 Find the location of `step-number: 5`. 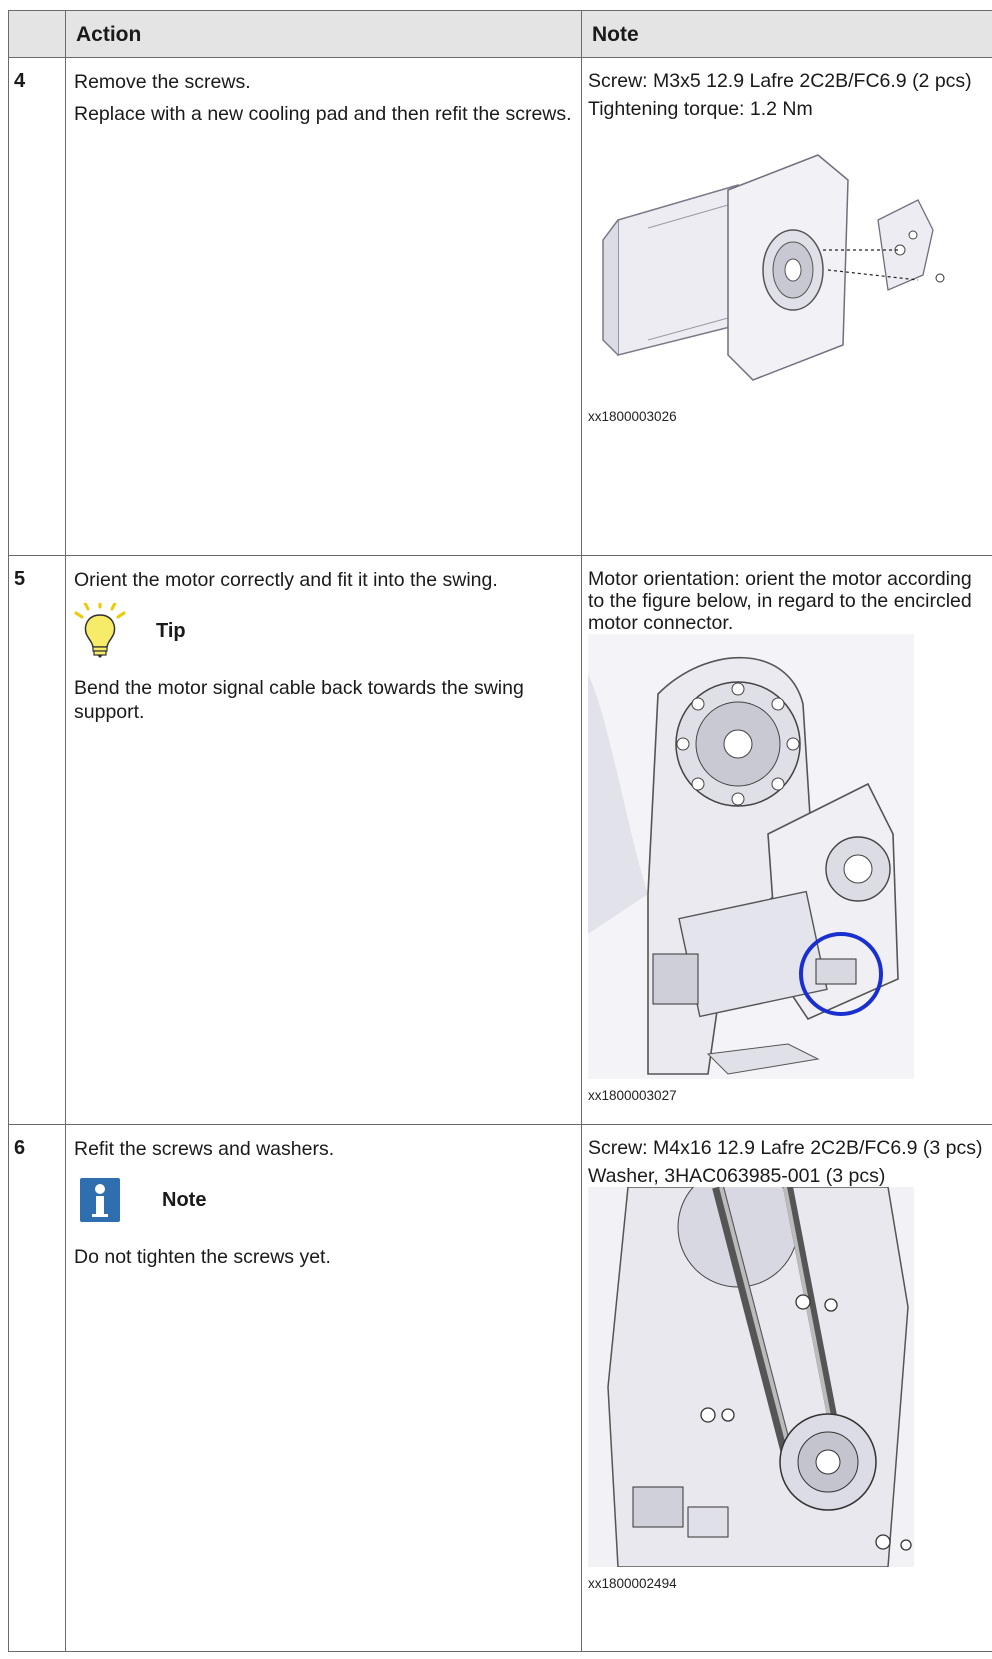

step-number: 5 is located at coordinates (37, 840).